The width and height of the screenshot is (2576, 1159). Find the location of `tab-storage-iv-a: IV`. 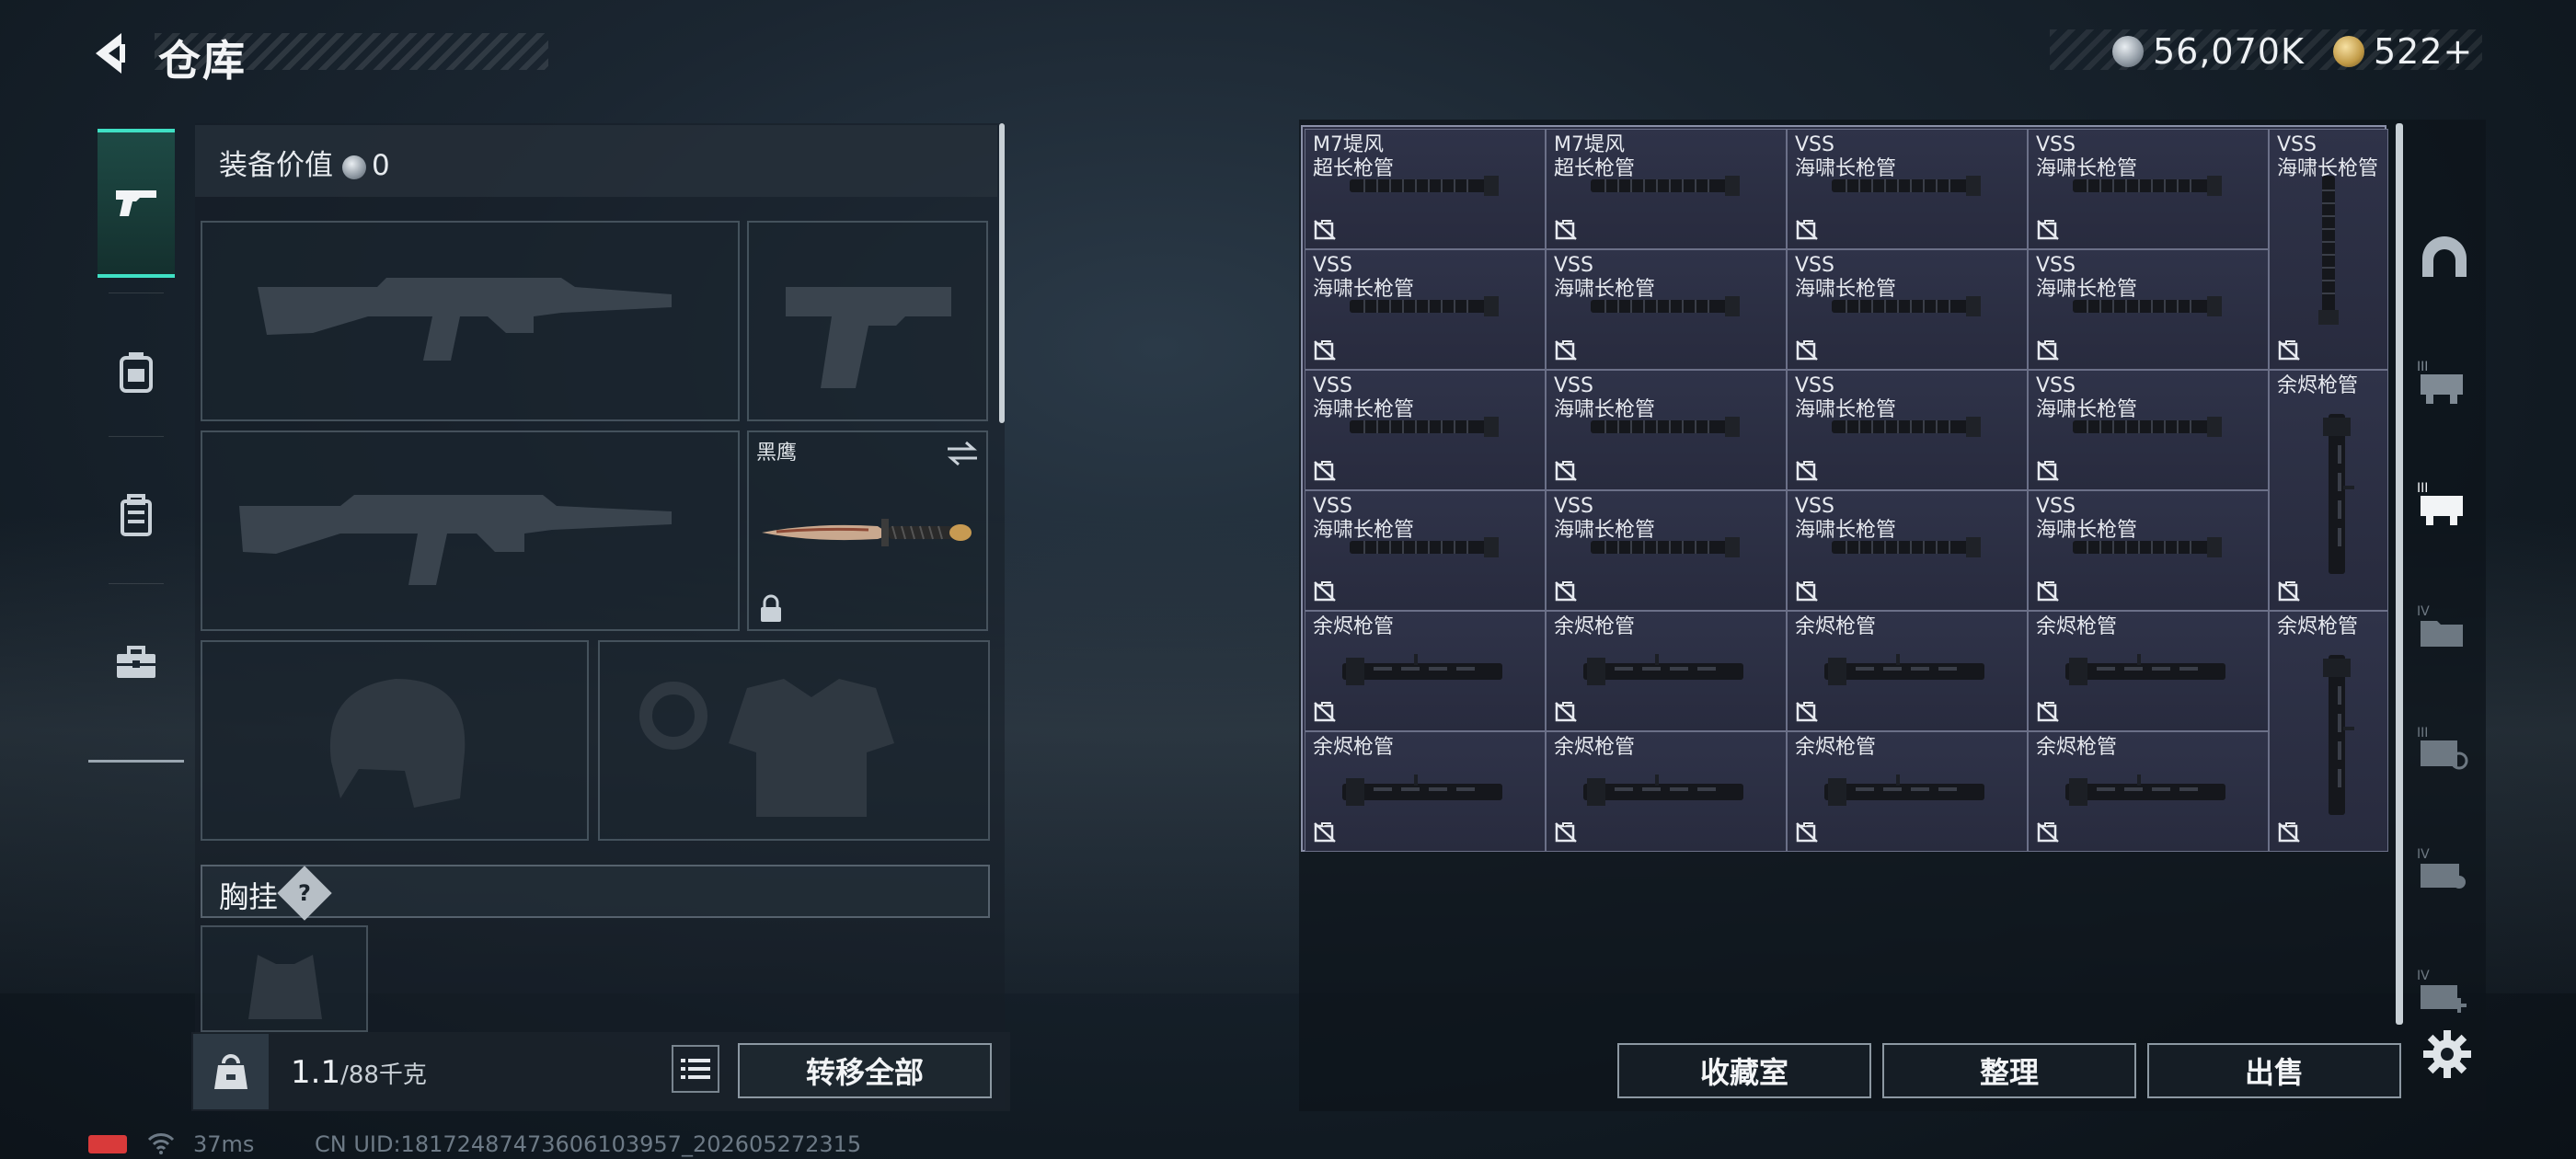

tab-storage-iv-a: IV is located at coordinates (2444, 626).